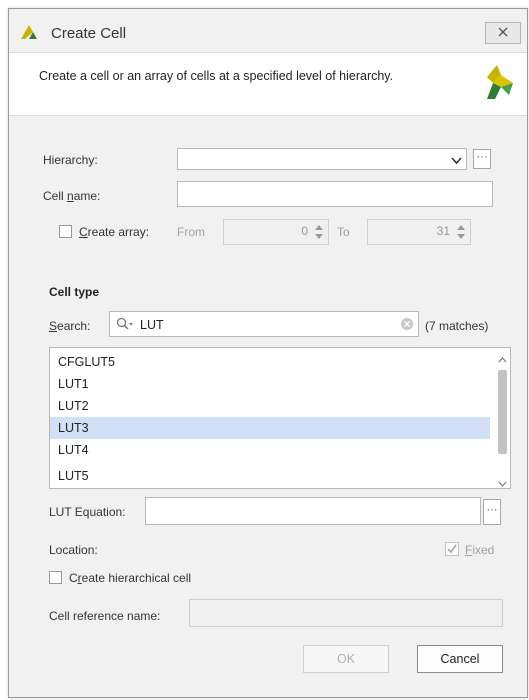  What do you see at coordinates (191, 232) in the screenshot?
I see `from-label: From` at bounding box center [191, 232].